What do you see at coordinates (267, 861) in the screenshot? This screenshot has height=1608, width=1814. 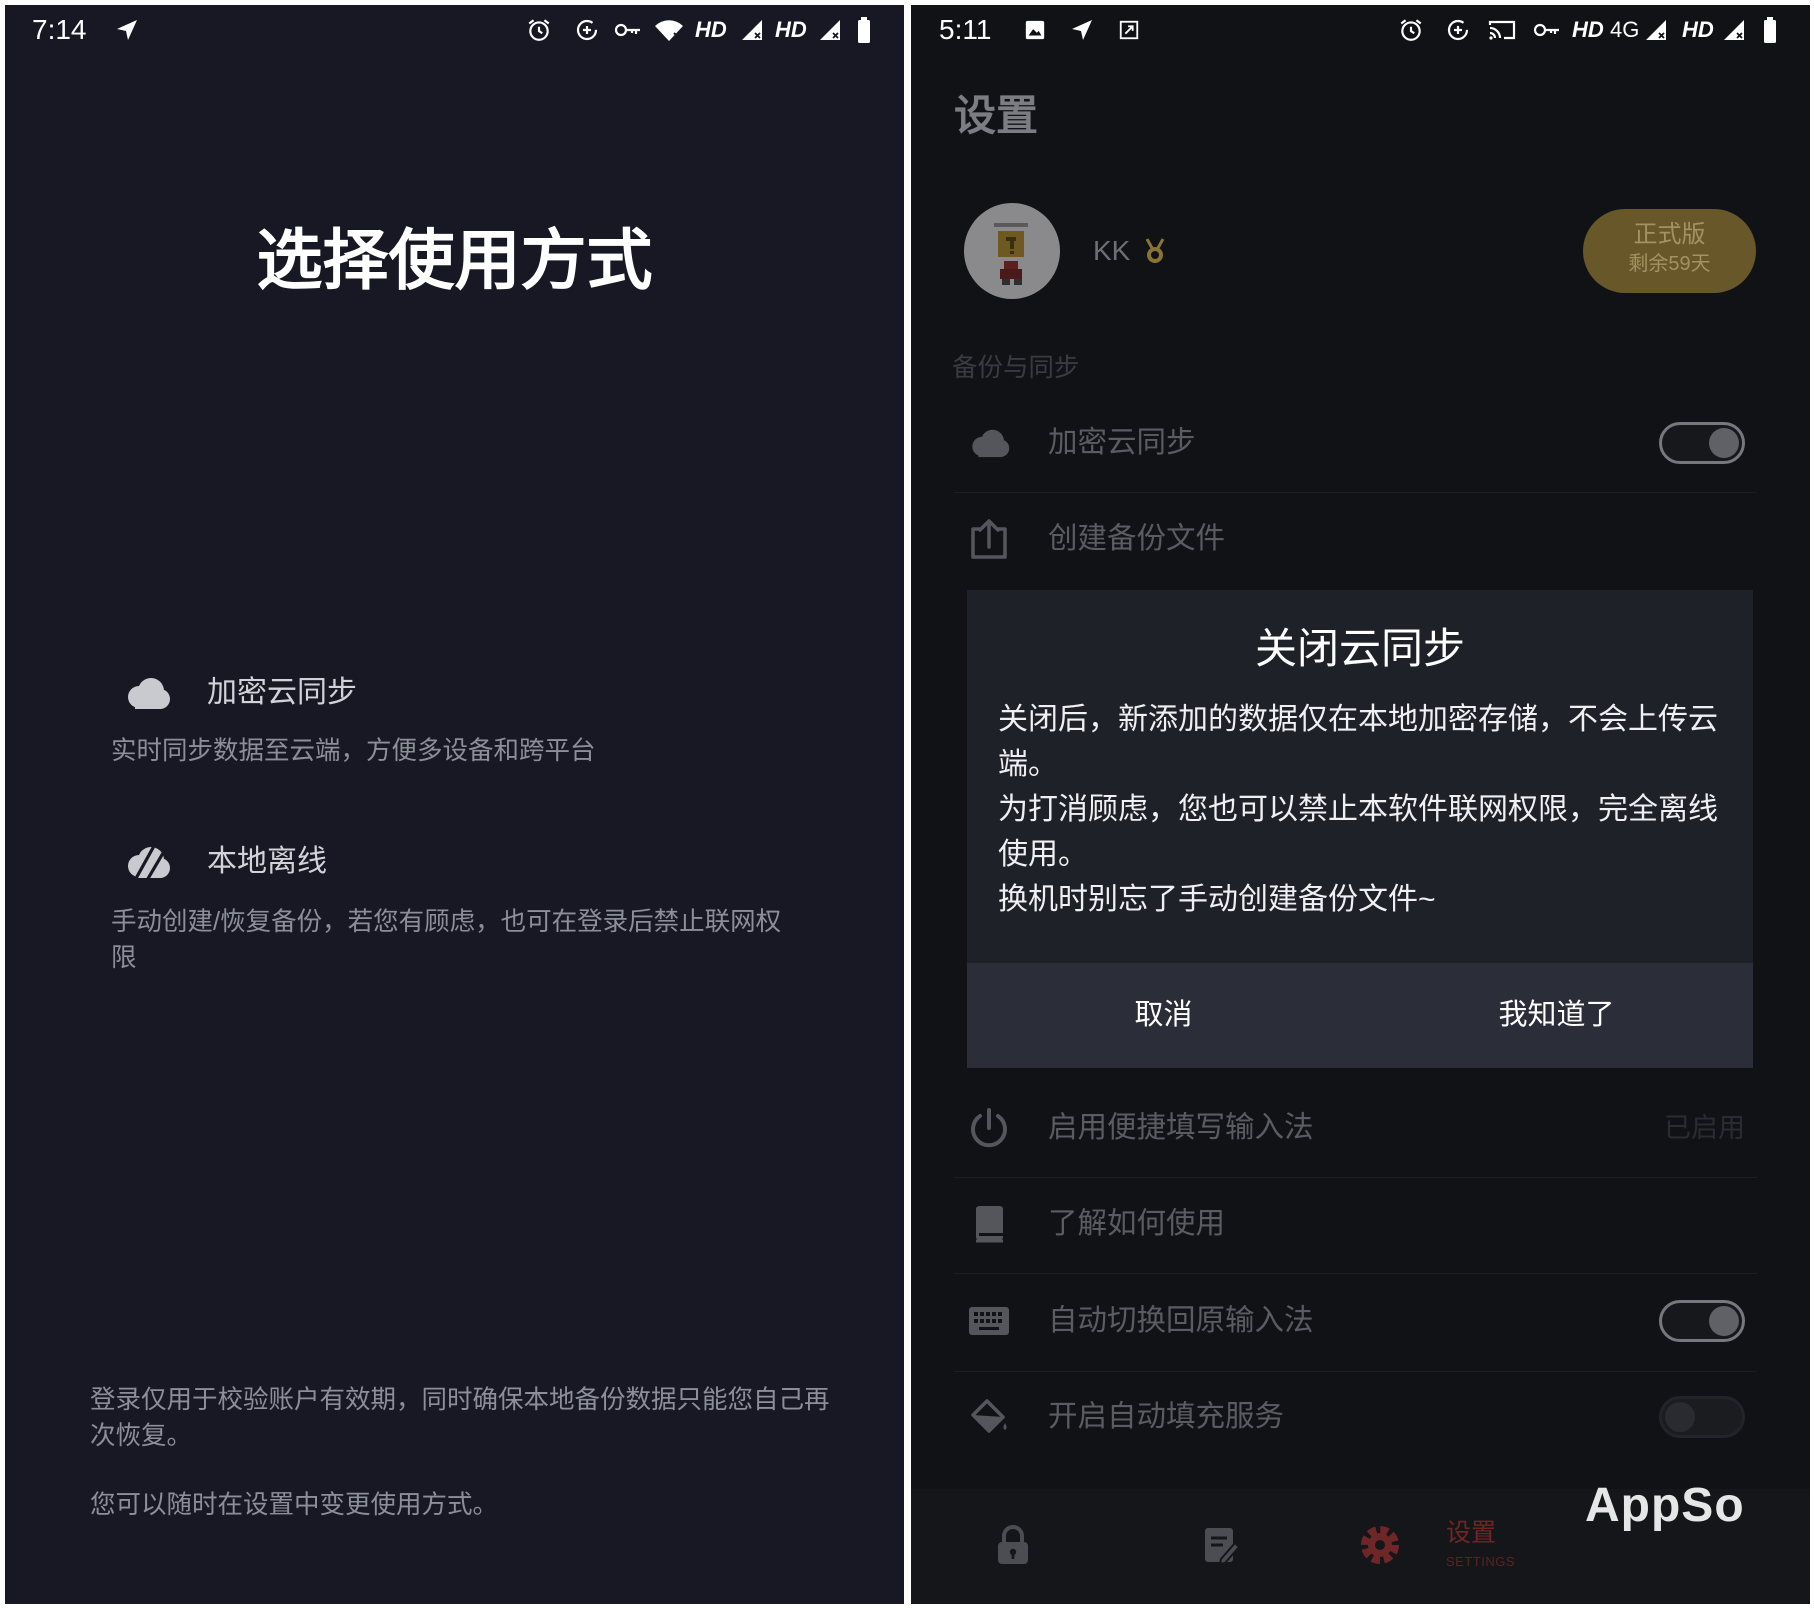 I see `option-label: 本地离线` at bounding box center [267, 861].